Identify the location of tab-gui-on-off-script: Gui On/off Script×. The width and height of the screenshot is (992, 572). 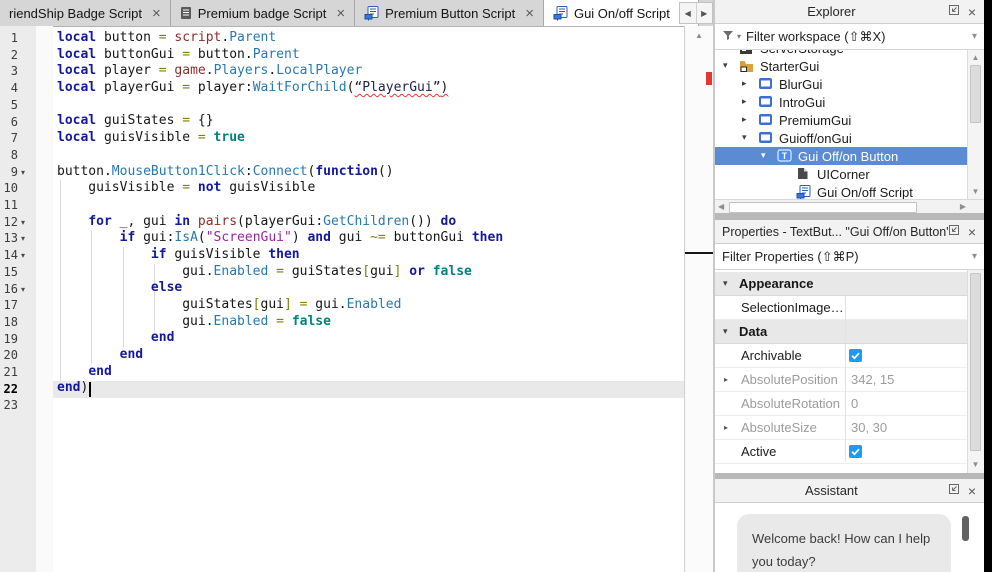
(621, 13).